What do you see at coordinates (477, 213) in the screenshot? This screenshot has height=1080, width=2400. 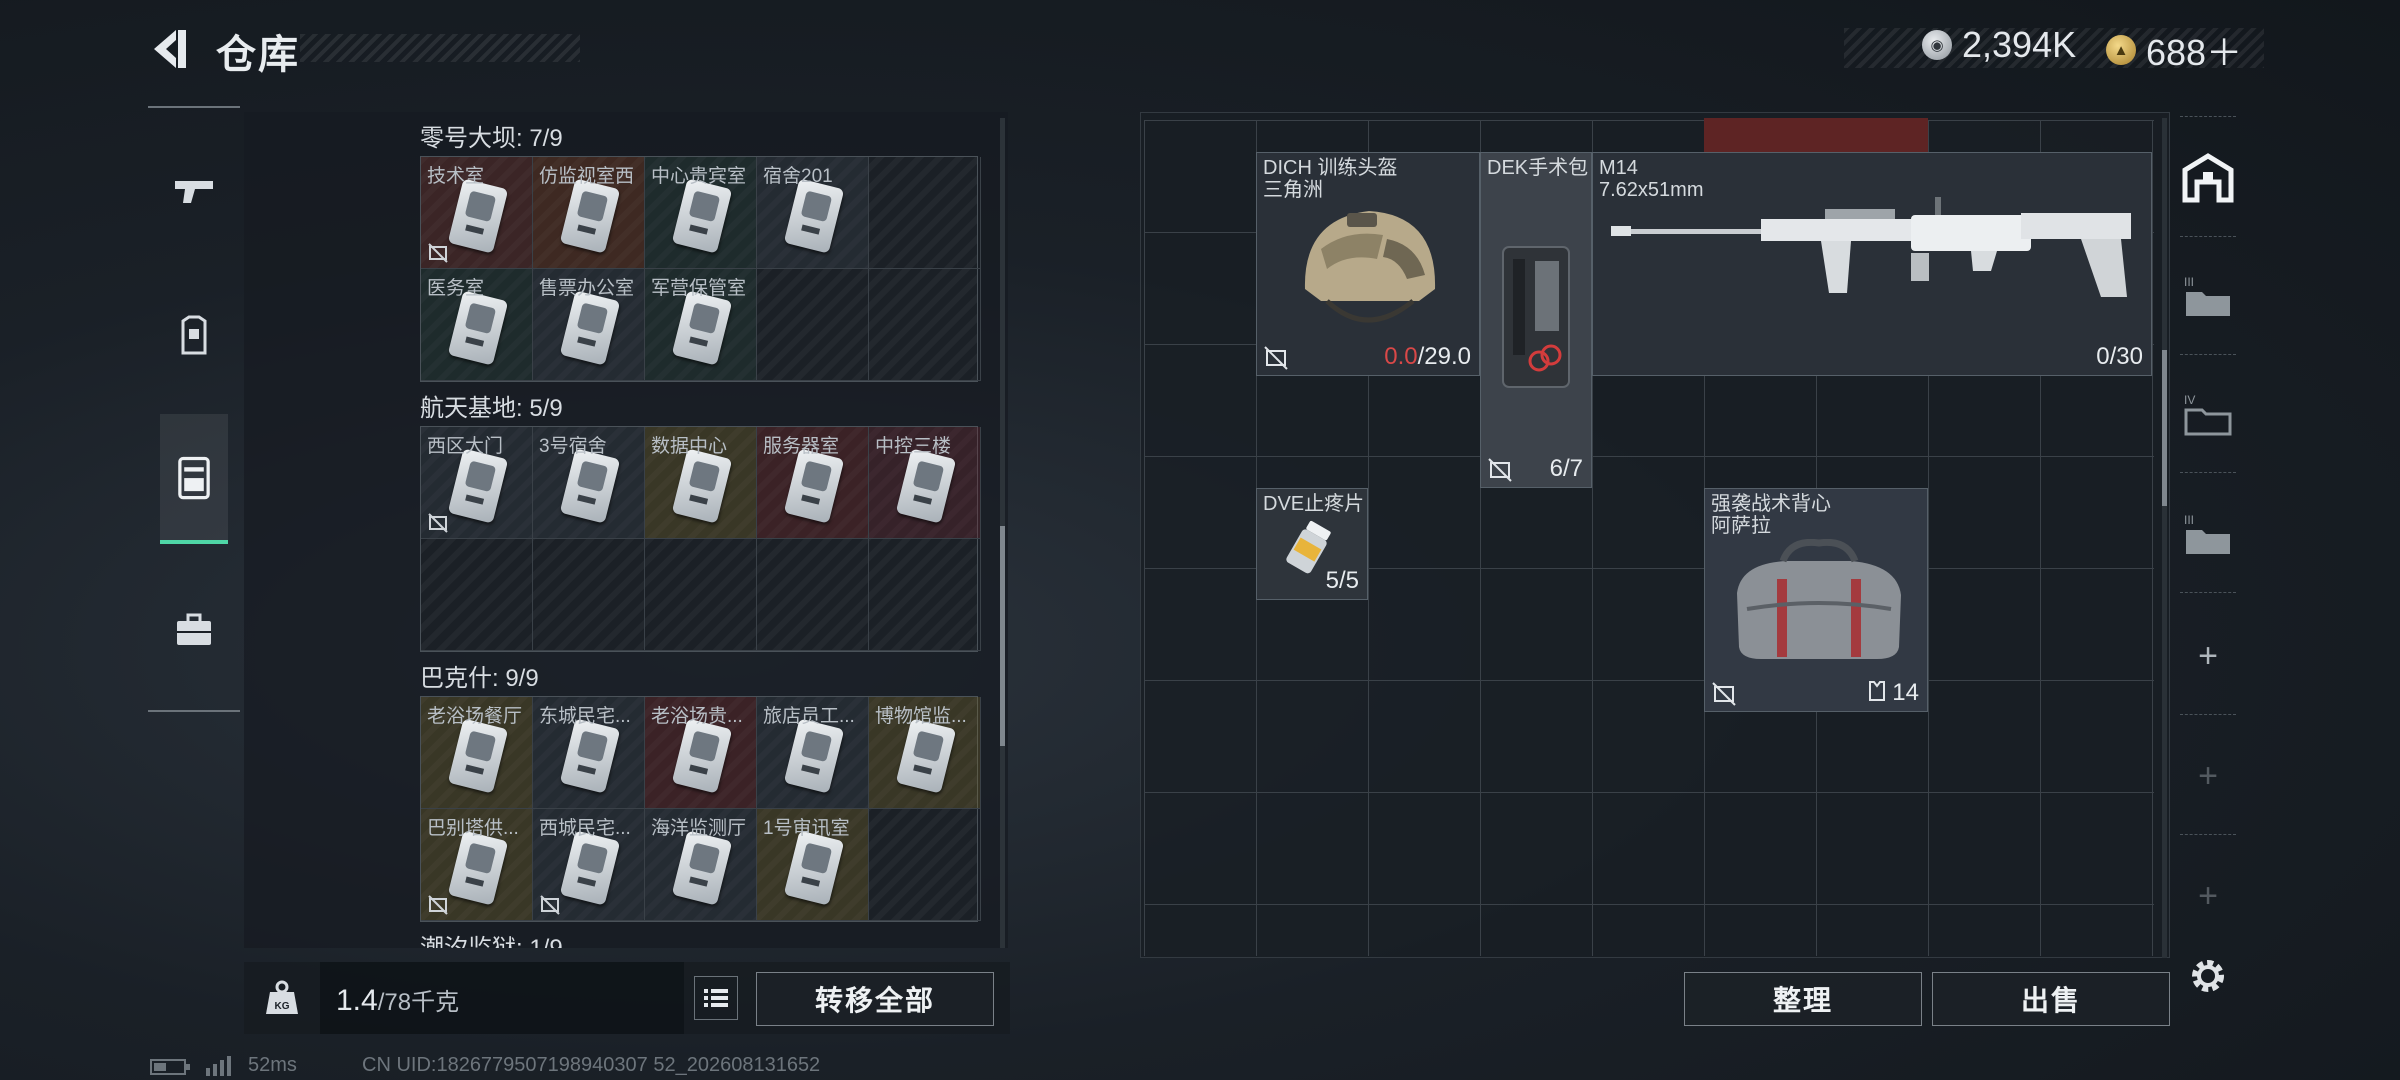 I see `keycard-slot: 技术室` at bounding box center [477, 213].